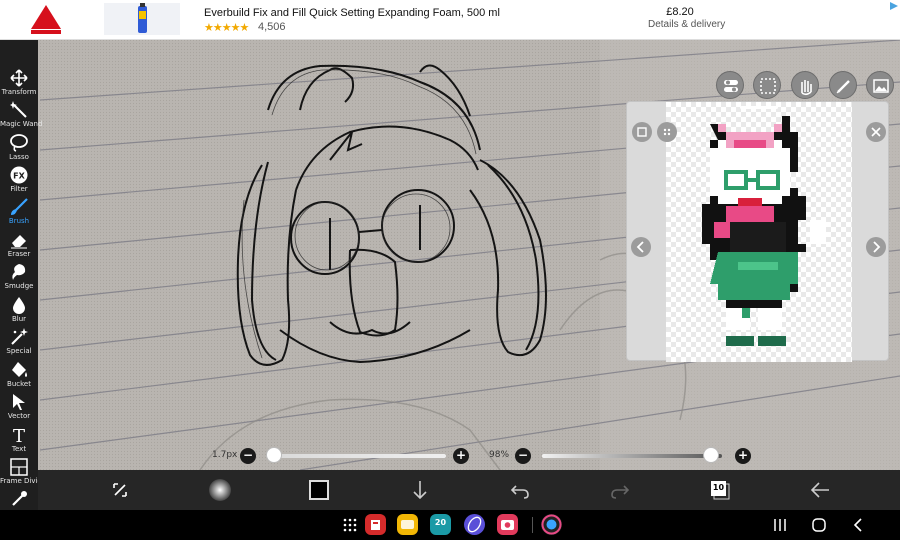  What do you see at coordinates (272, 27) in the screenshot?
I see `rating-count: 4,506` at bounding box center [272, 27].